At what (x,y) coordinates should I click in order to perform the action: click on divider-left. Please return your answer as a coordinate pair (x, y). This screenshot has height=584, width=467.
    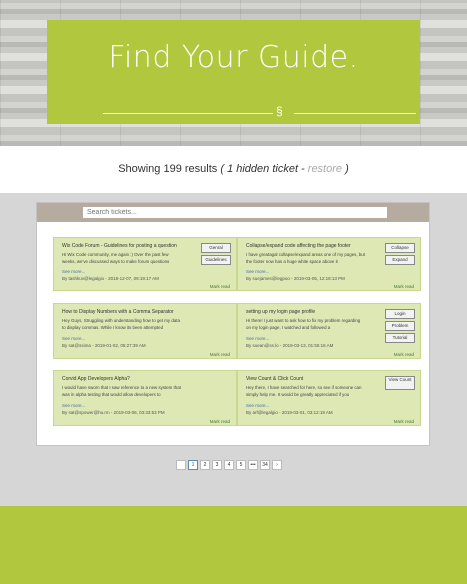
    Looking at the image, I should click on (188, 113).